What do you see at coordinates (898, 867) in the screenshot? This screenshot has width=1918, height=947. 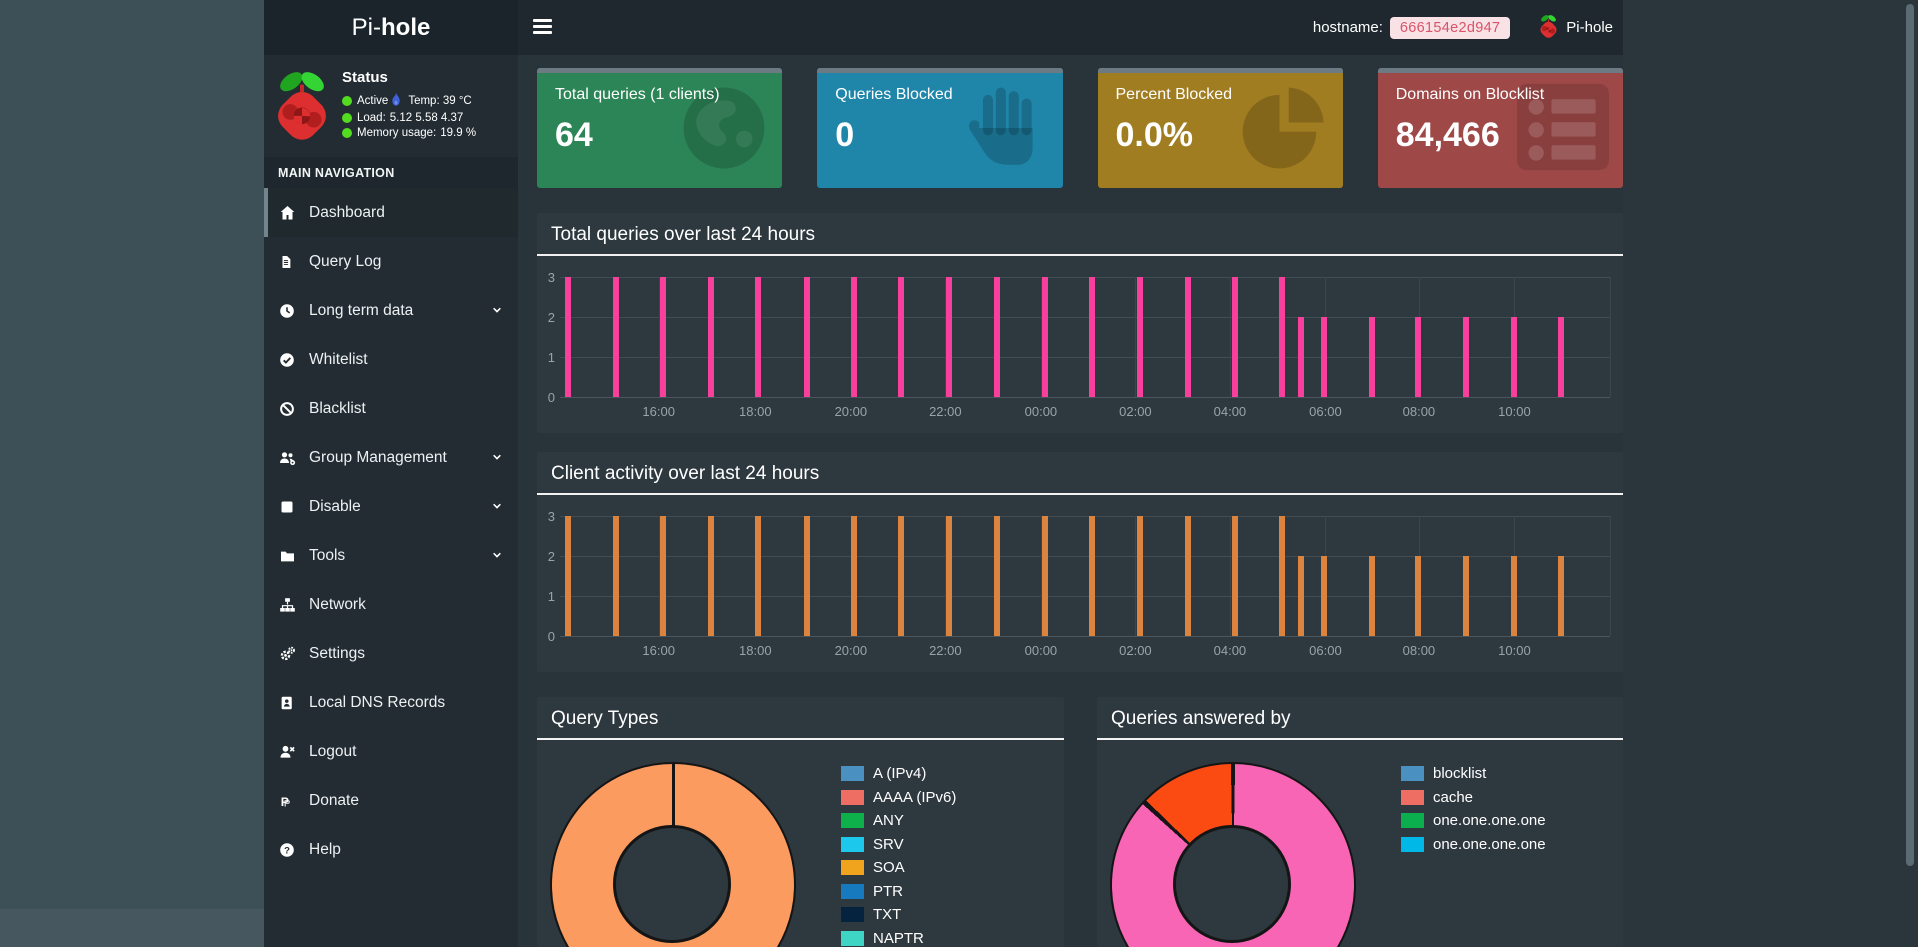 I see `legend-item: SOA` at bounding box center [898, 867].